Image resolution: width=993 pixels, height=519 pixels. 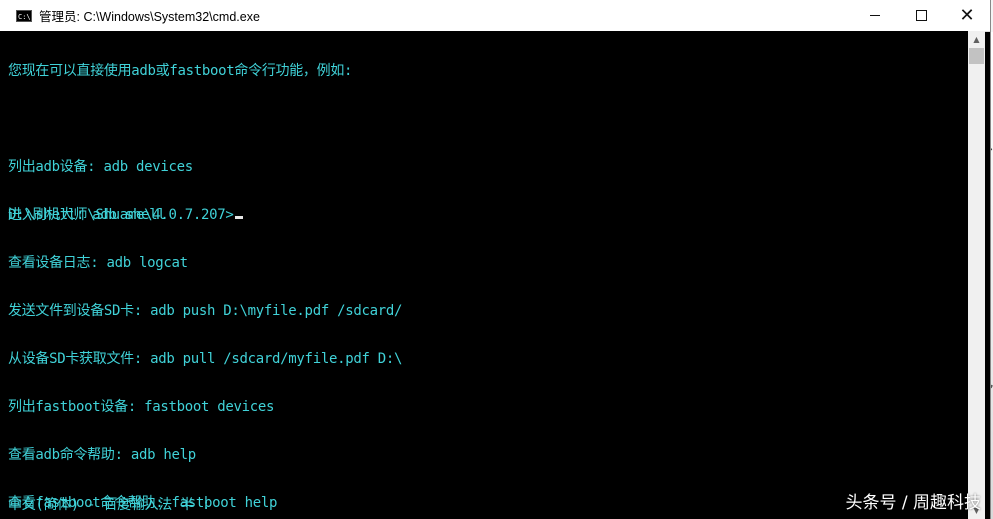 I want to click on title-bar: C:\ 管理员: C:\Windows\System32\cmd.exe ✕, so click(x=495, y=16).